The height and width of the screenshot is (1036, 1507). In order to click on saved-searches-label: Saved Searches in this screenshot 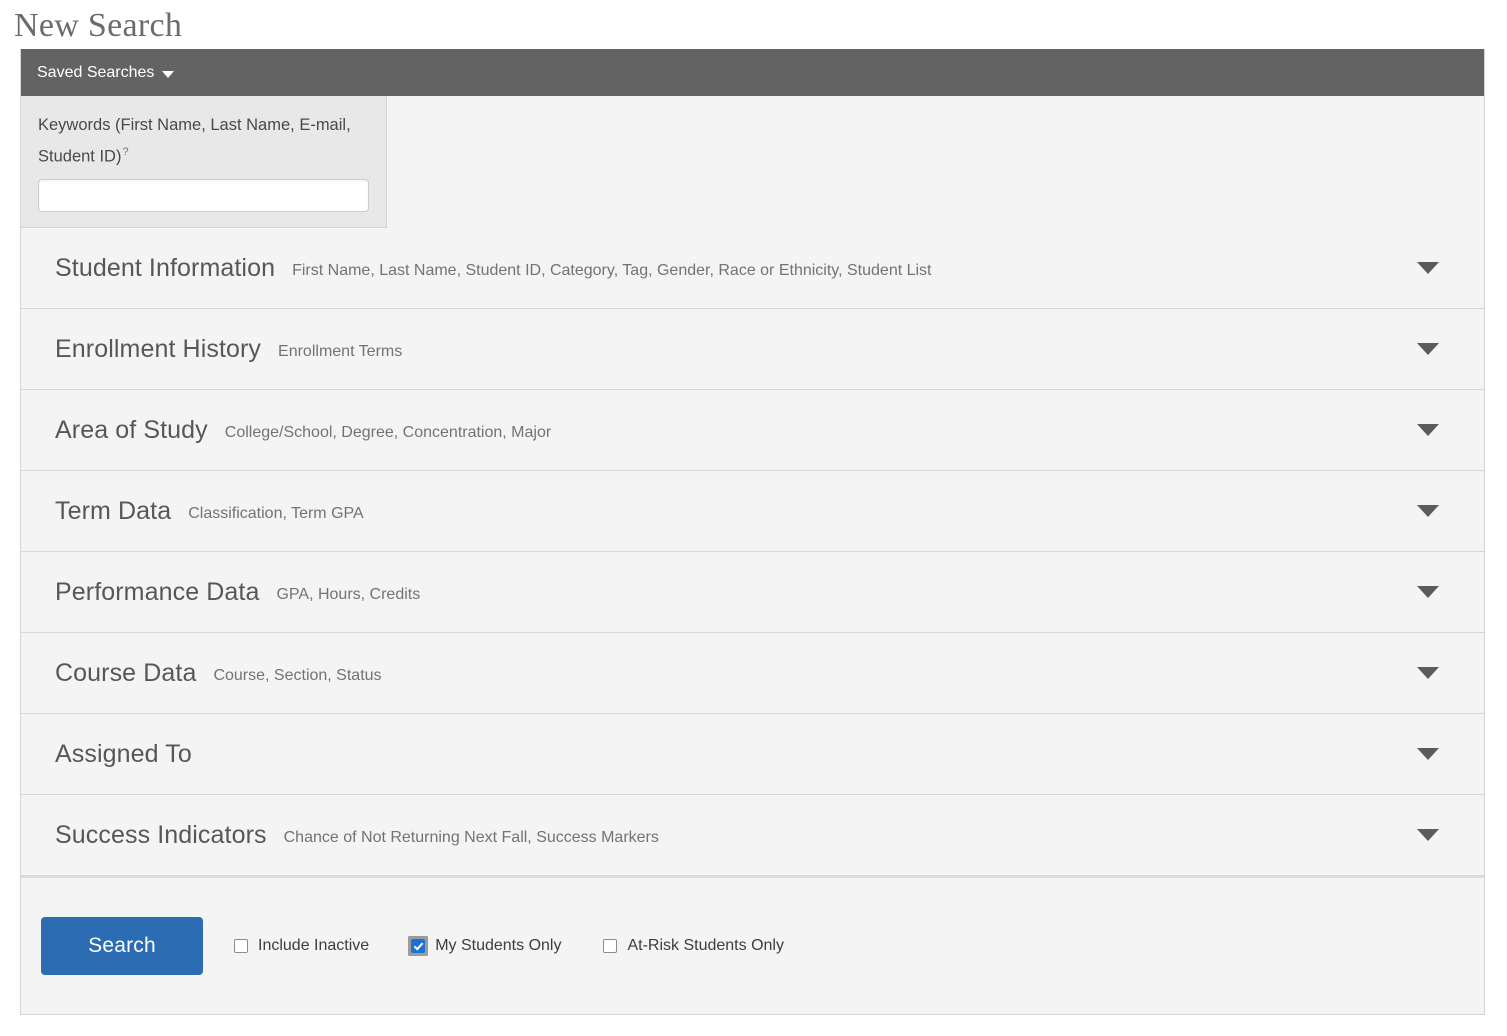, I will do `click(96, 72)`.